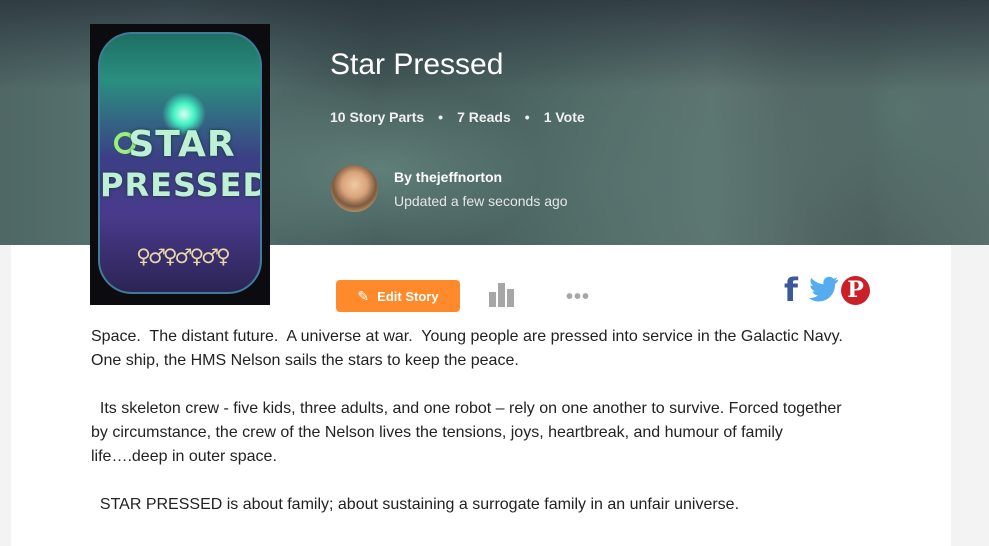  Describe the element at coordinates (181, 185) in the screenshot. I see `cover-title-line2: PRESSED` at that location.